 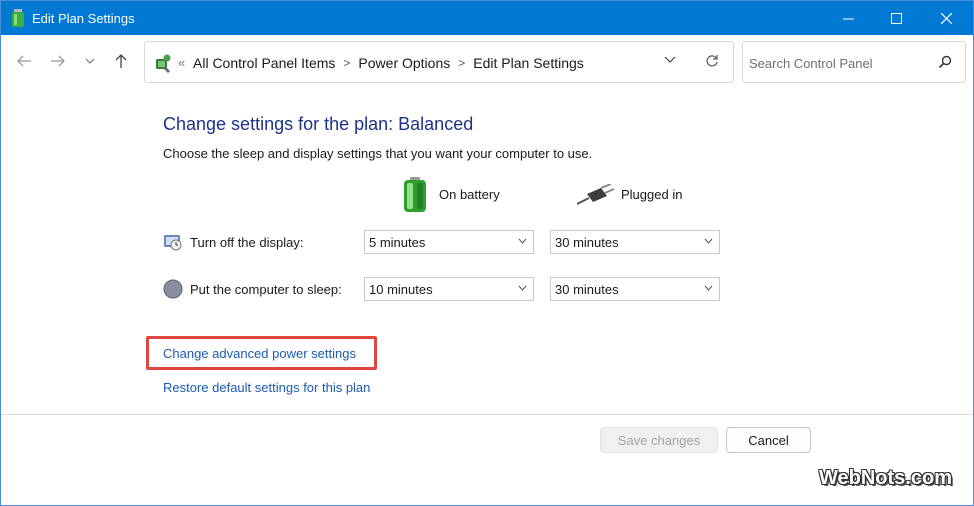 I want to click on sleep-icon, so click(x=173, y=289).